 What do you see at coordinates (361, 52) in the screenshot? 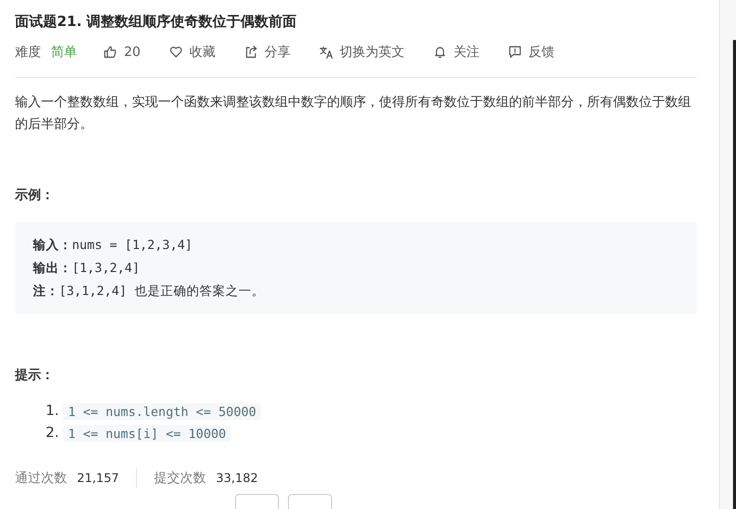
I see `translate-action: 切换为英文` at bounding box center [361, 52].